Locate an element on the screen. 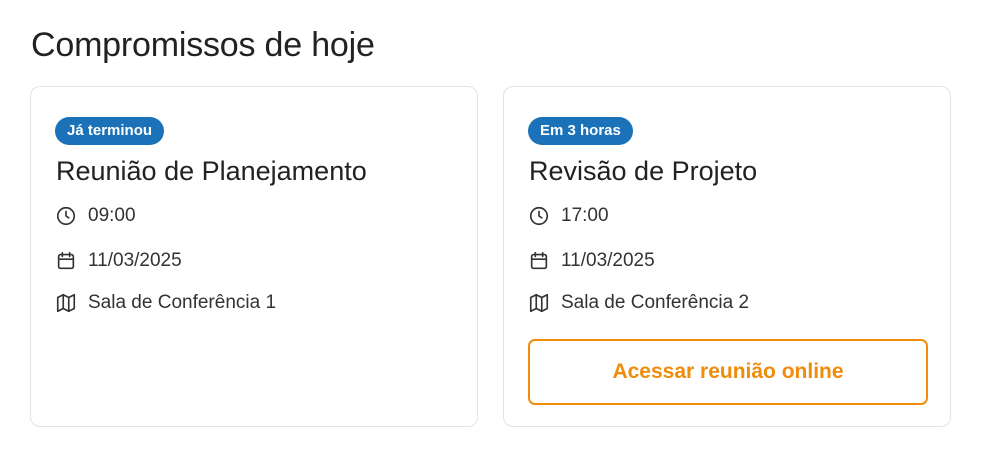  appointment-time-row: 09:00 is located at coordinates (95, 216).